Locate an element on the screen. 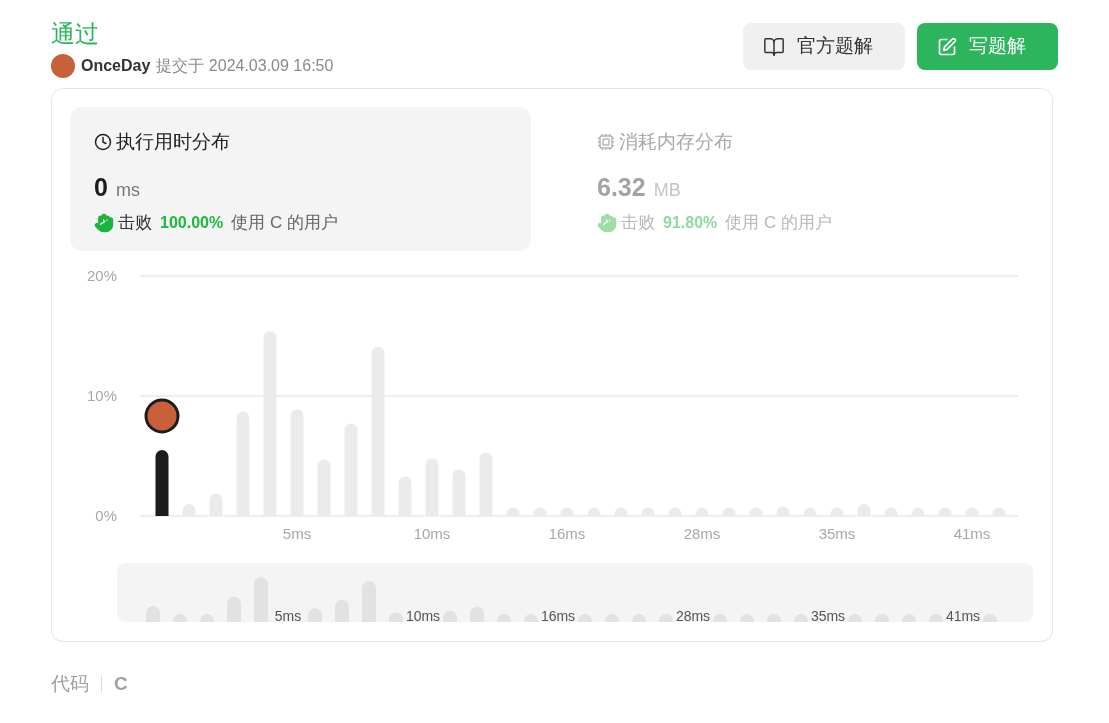 The image size is (1109, 723). user-avatar is located at coordinates (63, 66).